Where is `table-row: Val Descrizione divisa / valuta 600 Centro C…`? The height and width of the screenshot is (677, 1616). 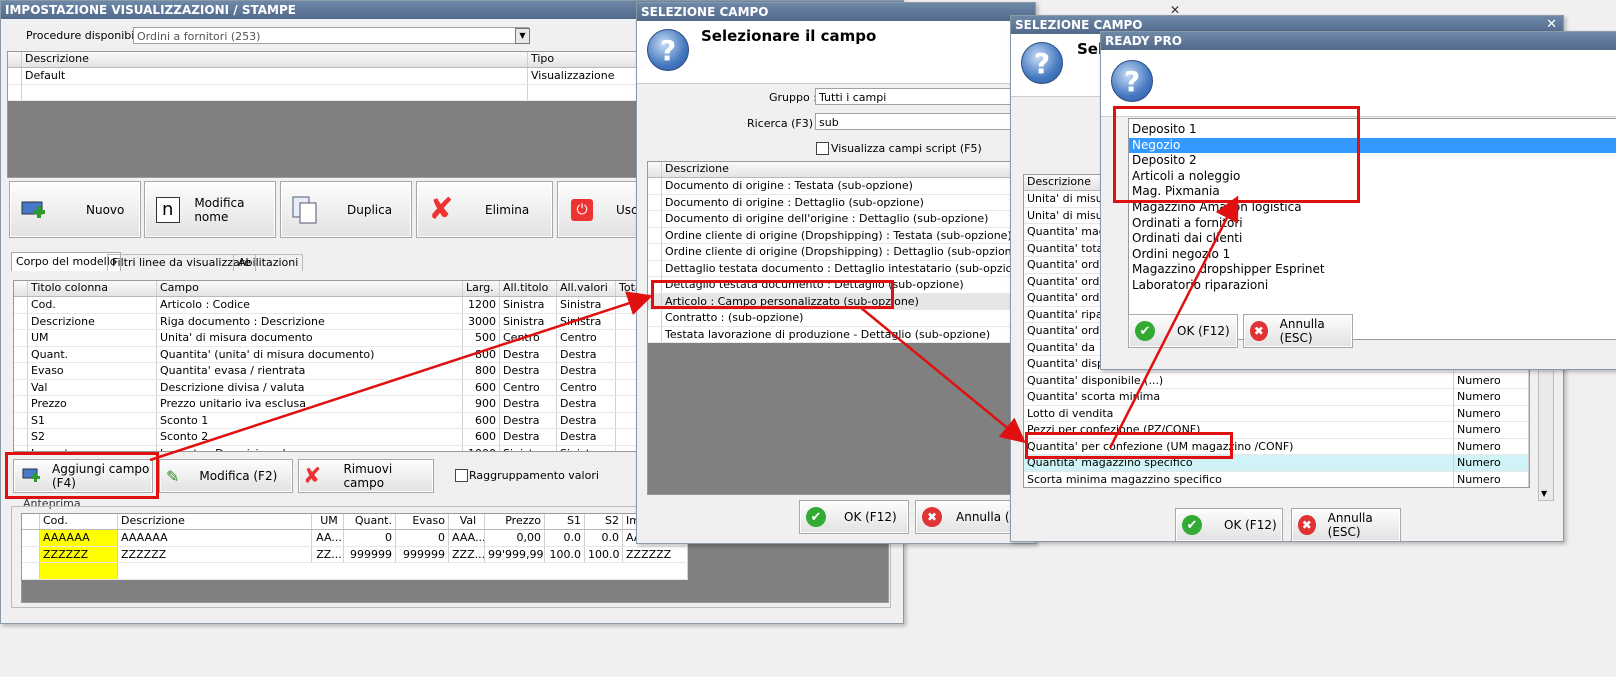
table-row: Val Descrizione divisa / valuta 600 Centro C… is located at coordinates (330, 387).